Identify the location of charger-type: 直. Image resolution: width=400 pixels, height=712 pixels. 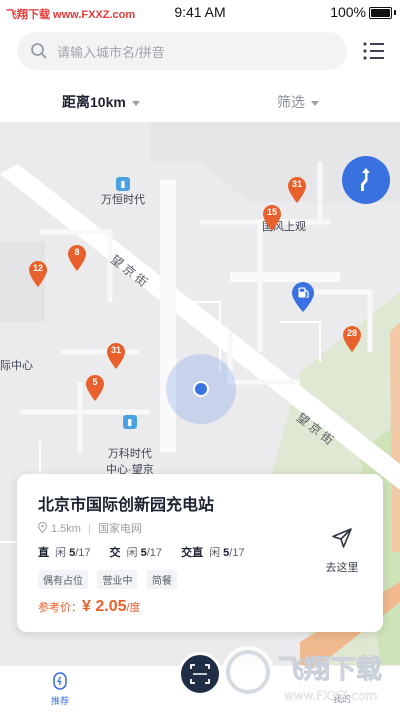
(43, 553).